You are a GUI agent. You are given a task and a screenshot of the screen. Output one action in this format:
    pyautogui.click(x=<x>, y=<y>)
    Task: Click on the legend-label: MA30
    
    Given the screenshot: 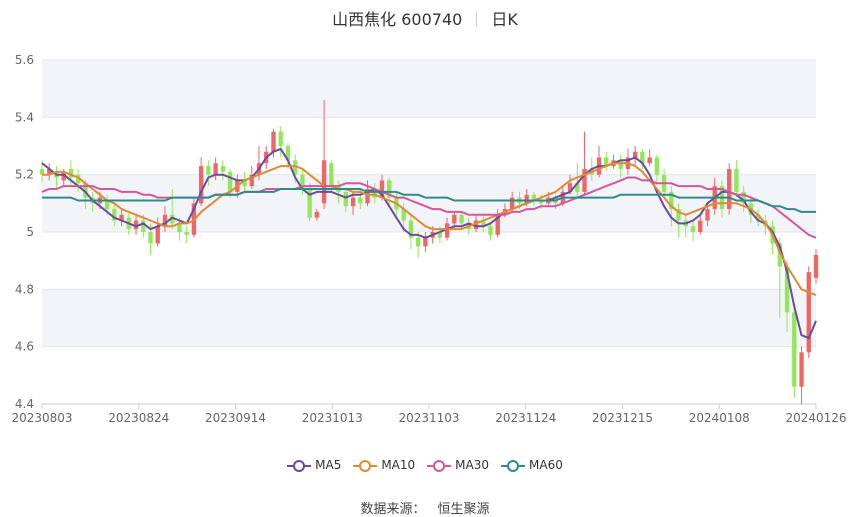 What is the action you would take?
    pyautogui.click(x=472, y=465)
    